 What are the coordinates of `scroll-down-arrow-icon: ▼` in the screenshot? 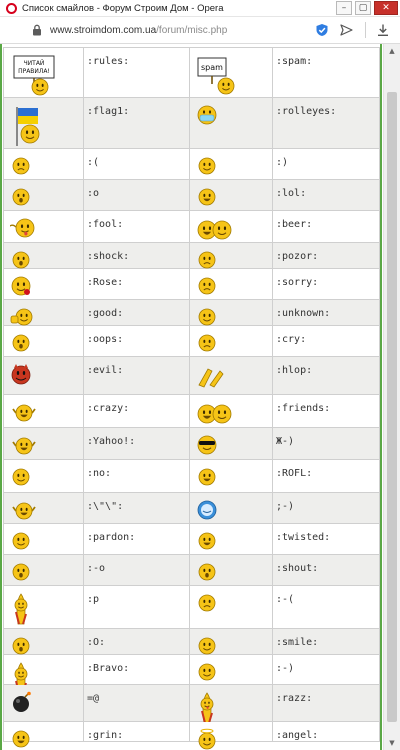 It's located at (392, 743).